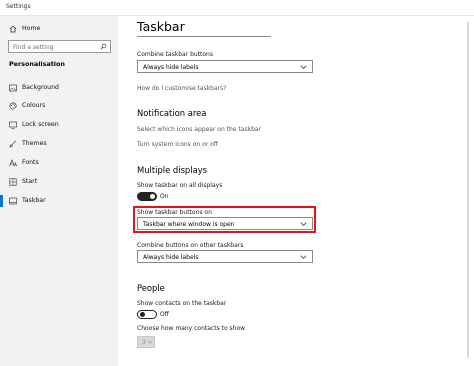 The height and width of the screenshot is (366, 474). Describe the element at coordinates (33, 47) in the screenshot. I see `search-placeholder: Find a setting` at that location.